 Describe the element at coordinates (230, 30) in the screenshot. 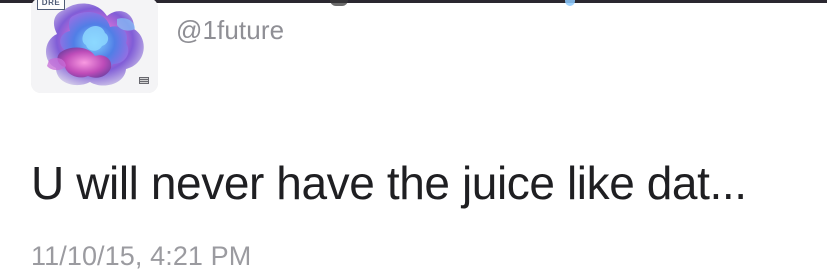

I see `user-handle: @1future` at that location.